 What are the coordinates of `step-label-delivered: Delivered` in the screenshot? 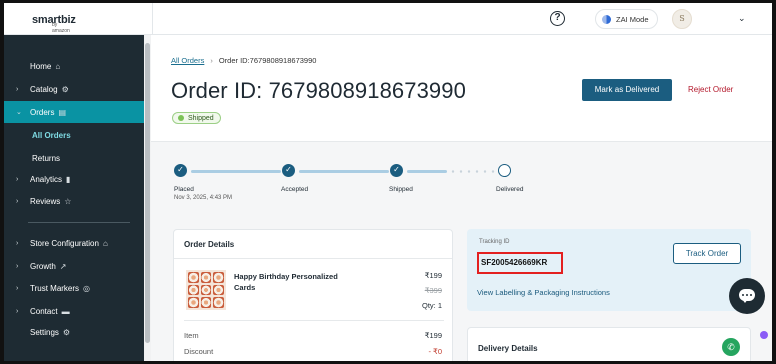 It's located at (510, 189).